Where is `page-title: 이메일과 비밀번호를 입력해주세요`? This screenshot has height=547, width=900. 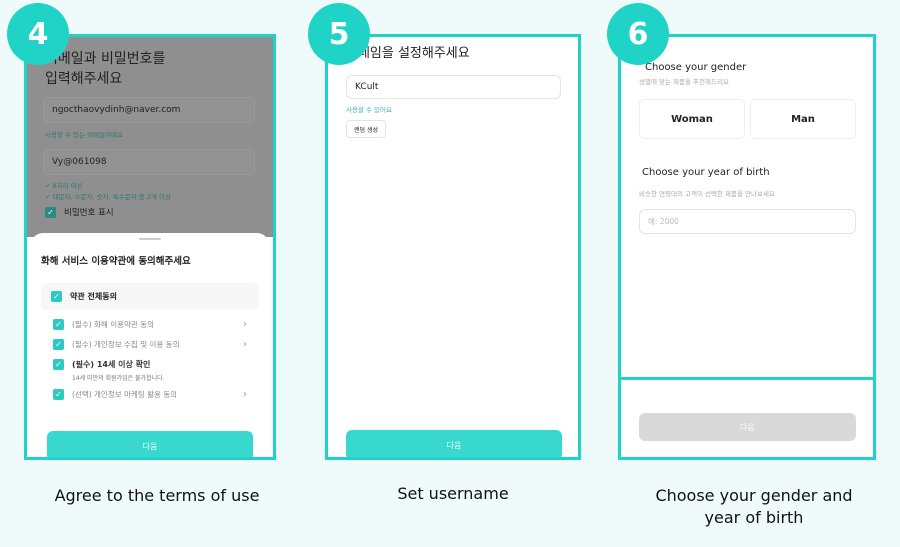
page-title: 이메일과 비밀번호를 입력해주세요 is located at coordinates (105, 69).